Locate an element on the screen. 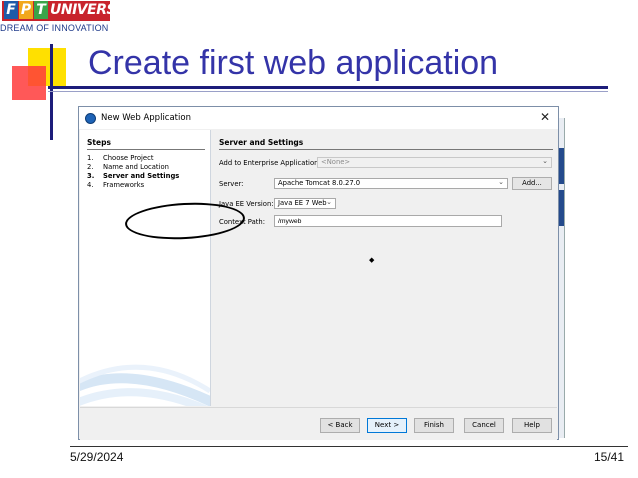 The width and height of the screenshot is (638, 478). decor-horizontal-line is located at coordinates (328, 87).